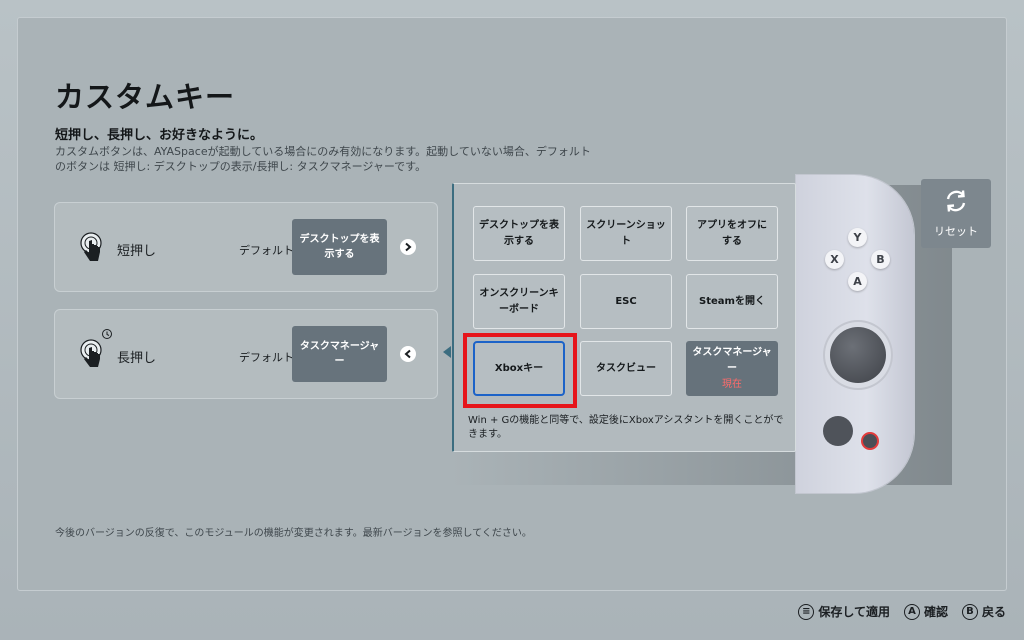 This screenshot has width=1024, height=640. What do you see at coordinates (834, 259) in the screenshot?
I see `controller-button-x: X` at bounding box center [834, 259].